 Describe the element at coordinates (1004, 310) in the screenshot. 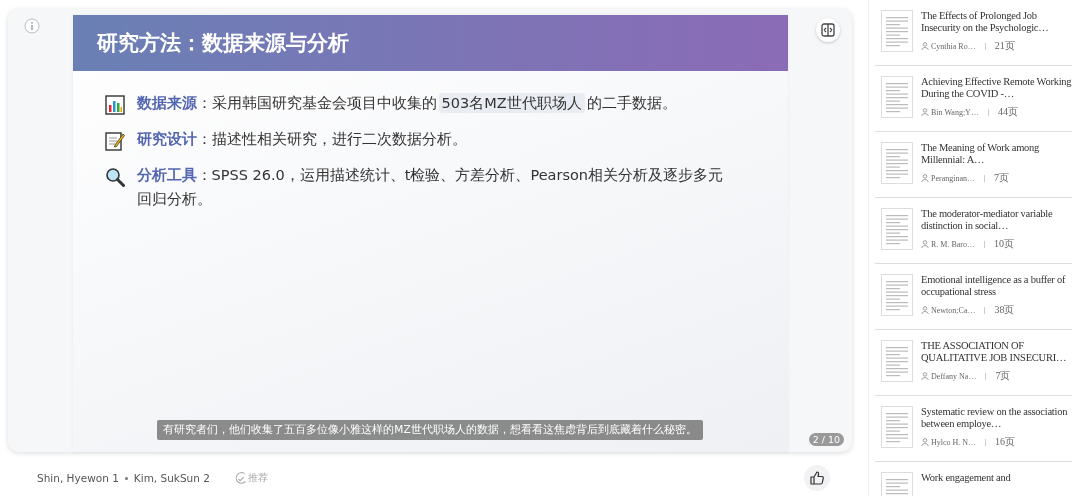

I see `page-count: 38页` at that location.